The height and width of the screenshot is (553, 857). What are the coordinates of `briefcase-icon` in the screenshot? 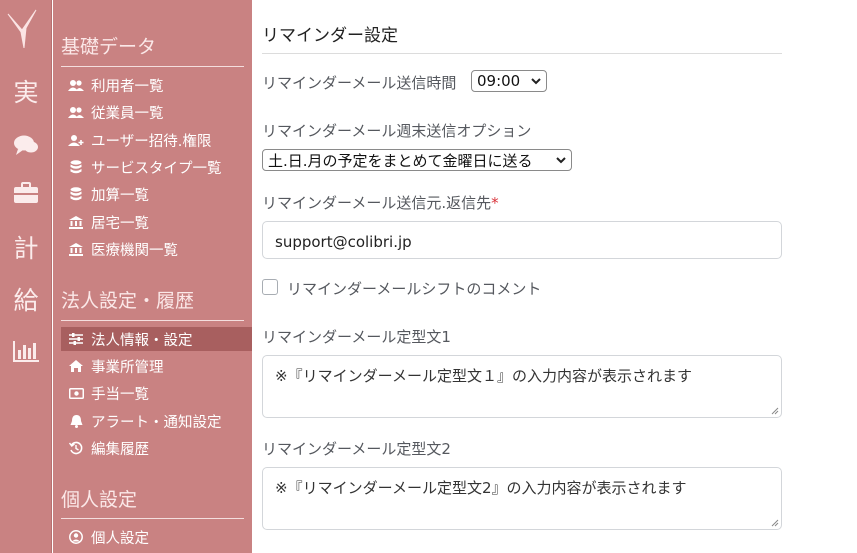 It's located at (26, 192).